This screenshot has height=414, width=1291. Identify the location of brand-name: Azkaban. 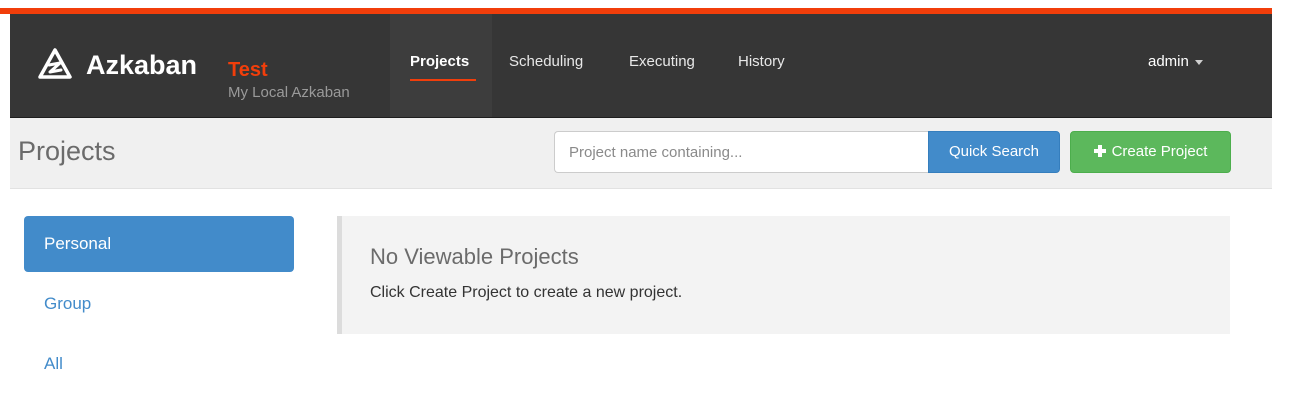
(142, 65).